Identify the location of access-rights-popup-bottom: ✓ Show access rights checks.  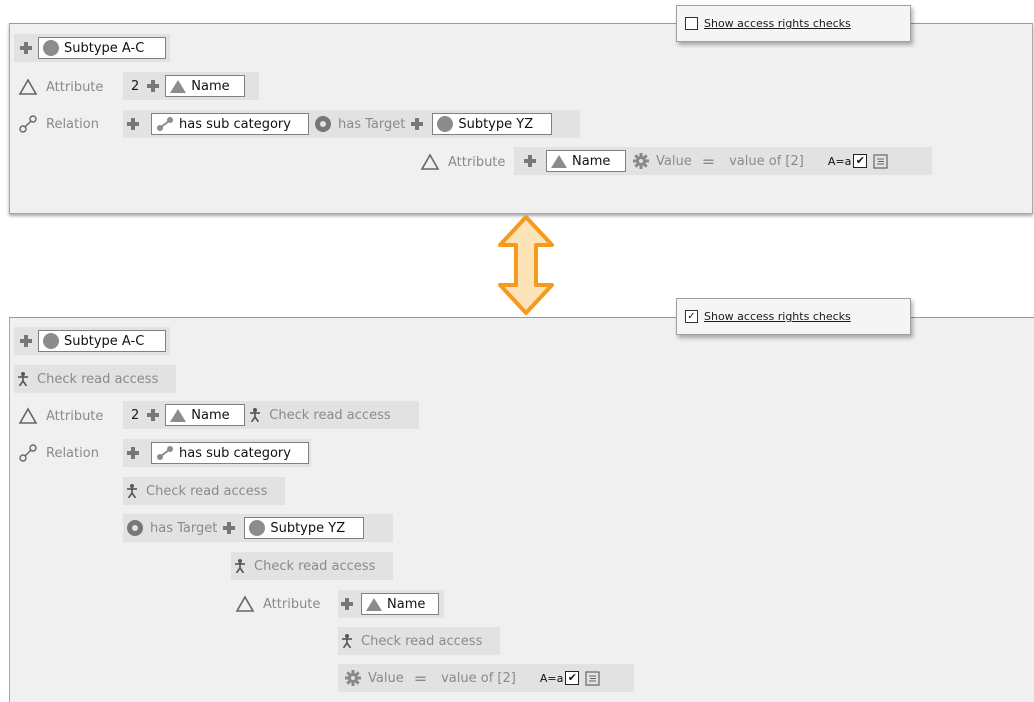
(793, 316).